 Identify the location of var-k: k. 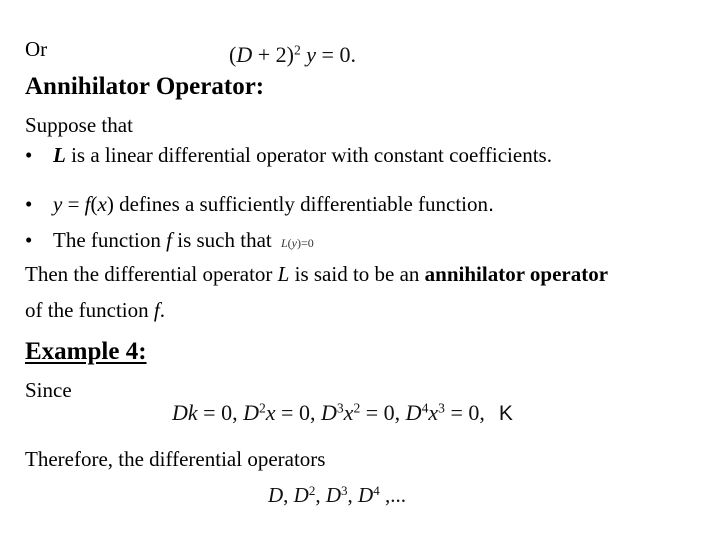
(192, 412).